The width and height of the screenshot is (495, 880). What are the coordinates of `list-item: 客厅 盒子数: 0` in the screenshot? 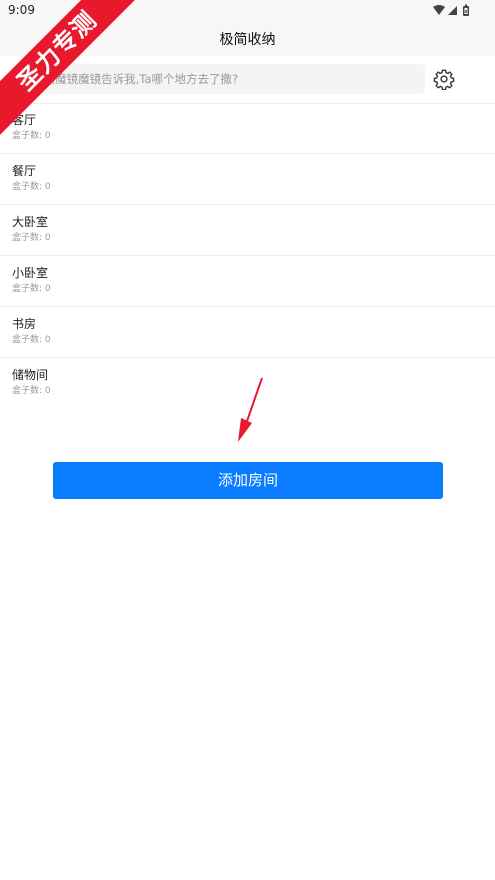 It's located at (247, 128).